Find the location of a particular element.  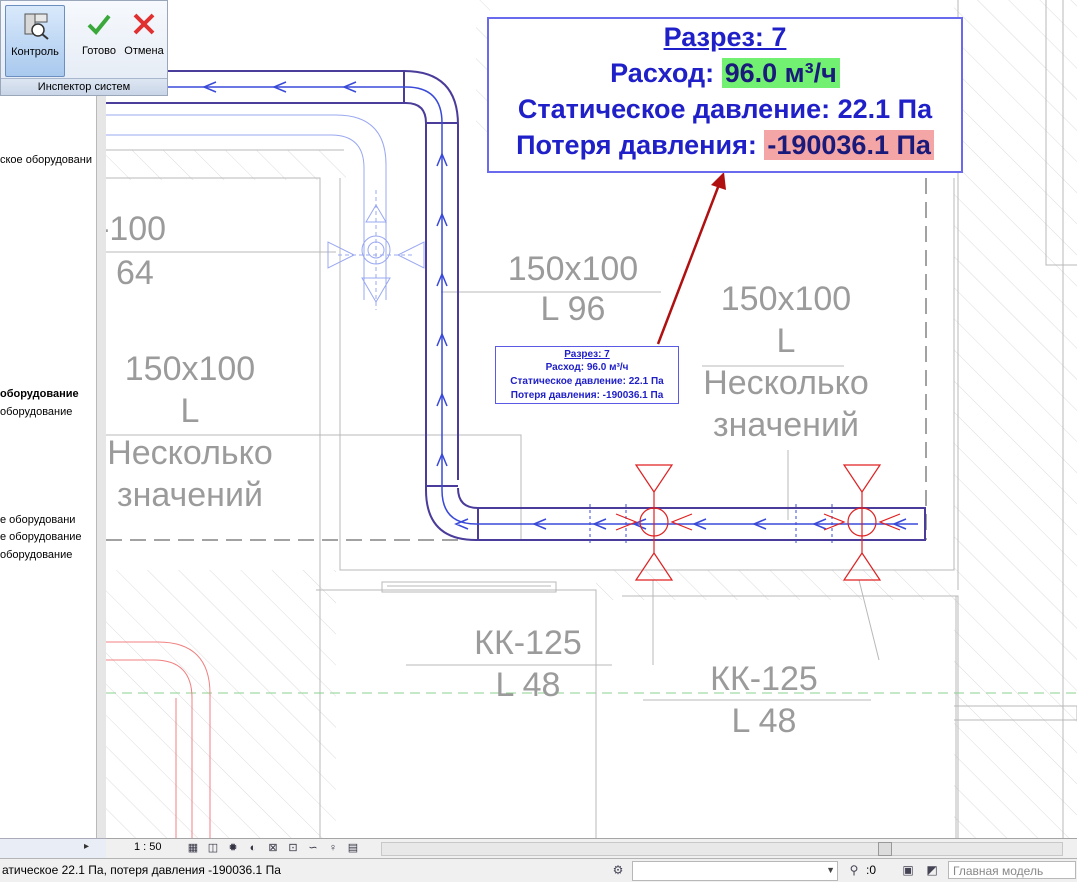

sun-path-icon: ✹ is located at coordinates (233, 848).